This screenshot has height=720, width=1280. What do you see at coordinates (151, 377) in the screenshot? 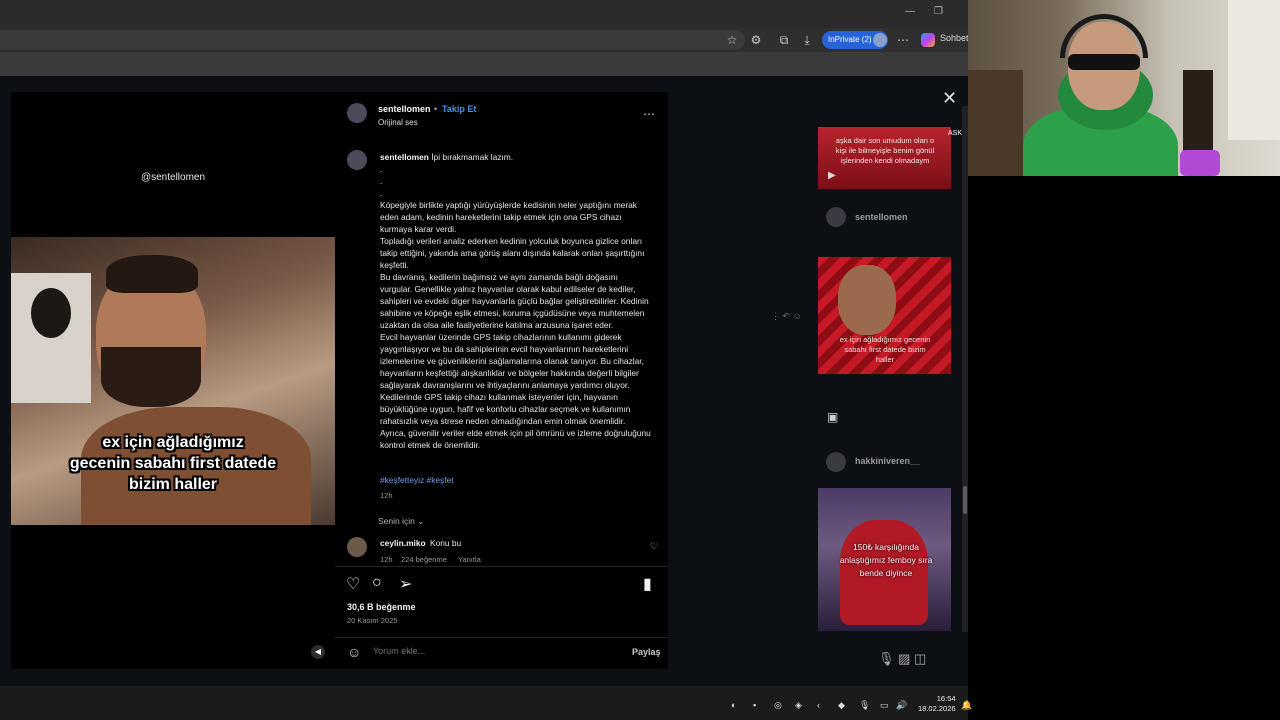
I see `person-beard` at bounding box center [151, 377].